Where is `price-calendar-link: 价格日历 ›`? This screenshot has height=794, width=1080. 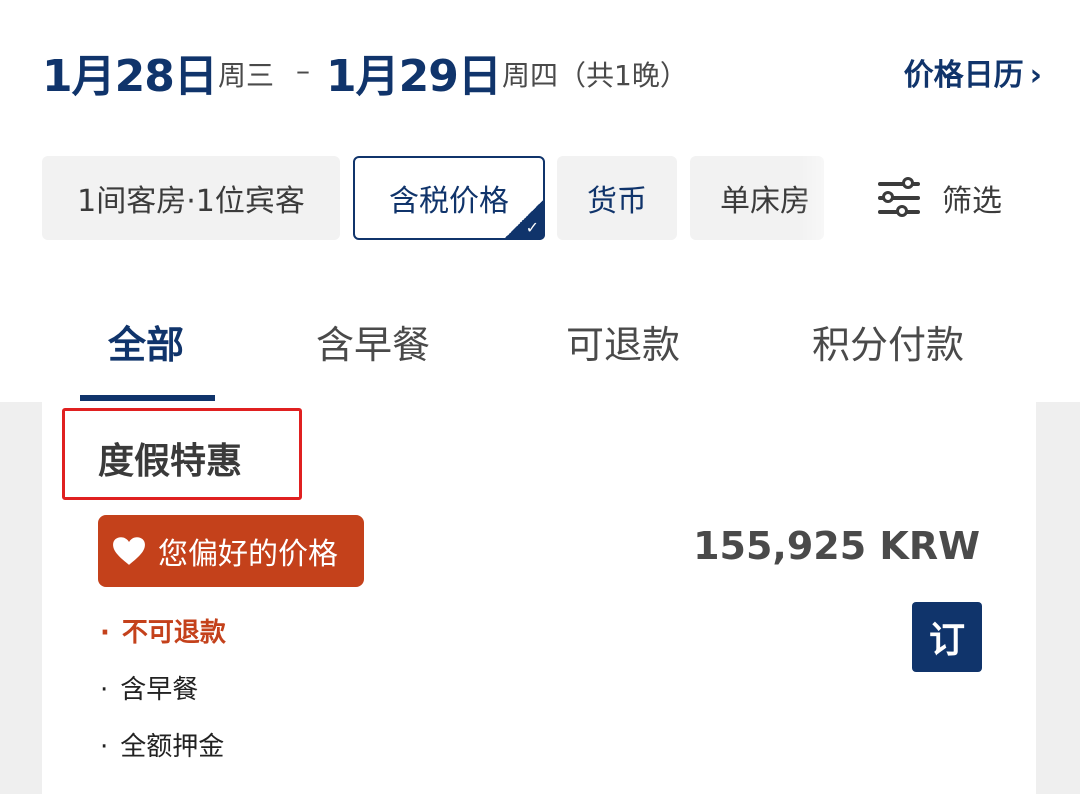
price-calendar-link: 价格日历 › is located at coordinates (973, 72).